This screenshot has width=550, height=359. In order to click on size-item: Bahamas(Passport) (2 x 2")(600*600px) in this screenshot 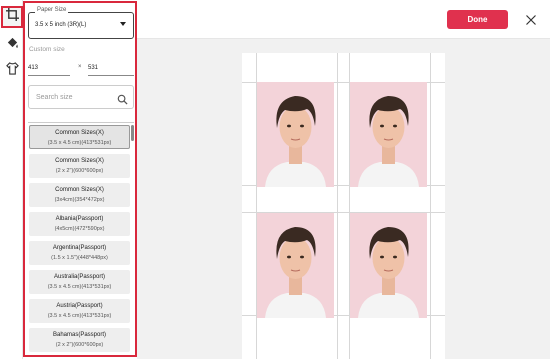, I will do `click(79, 340)`.